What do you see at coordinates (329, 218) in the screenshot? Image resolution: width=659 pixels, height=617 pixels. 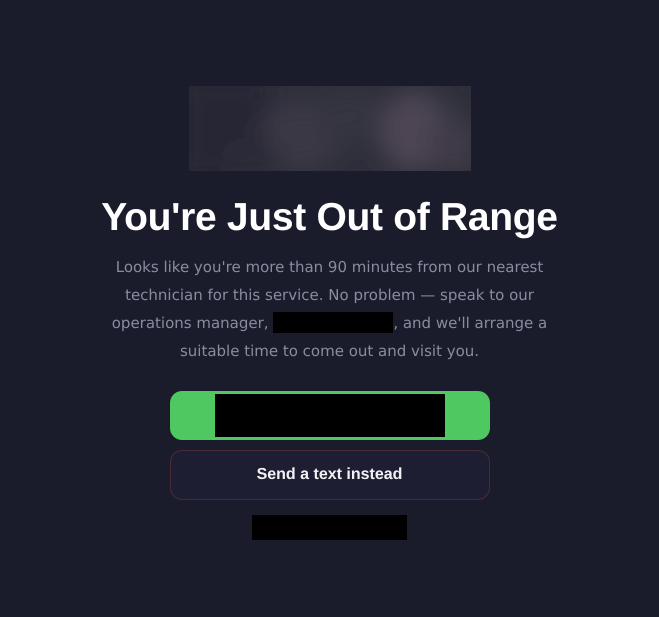 I see `heading: You're Just Out of Range` at bounding box center [329, 218].